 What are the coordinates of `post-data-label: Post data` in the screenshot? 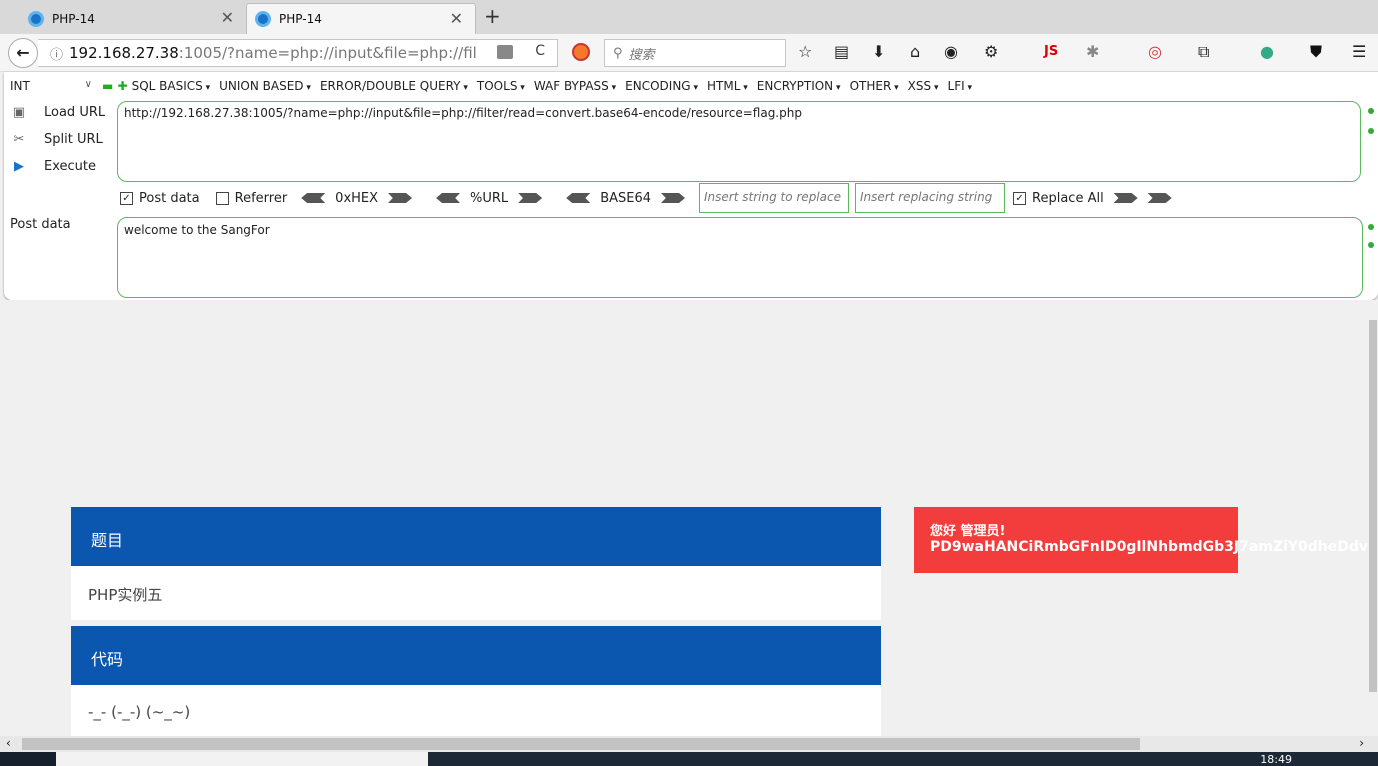 It's located at (40, 224).